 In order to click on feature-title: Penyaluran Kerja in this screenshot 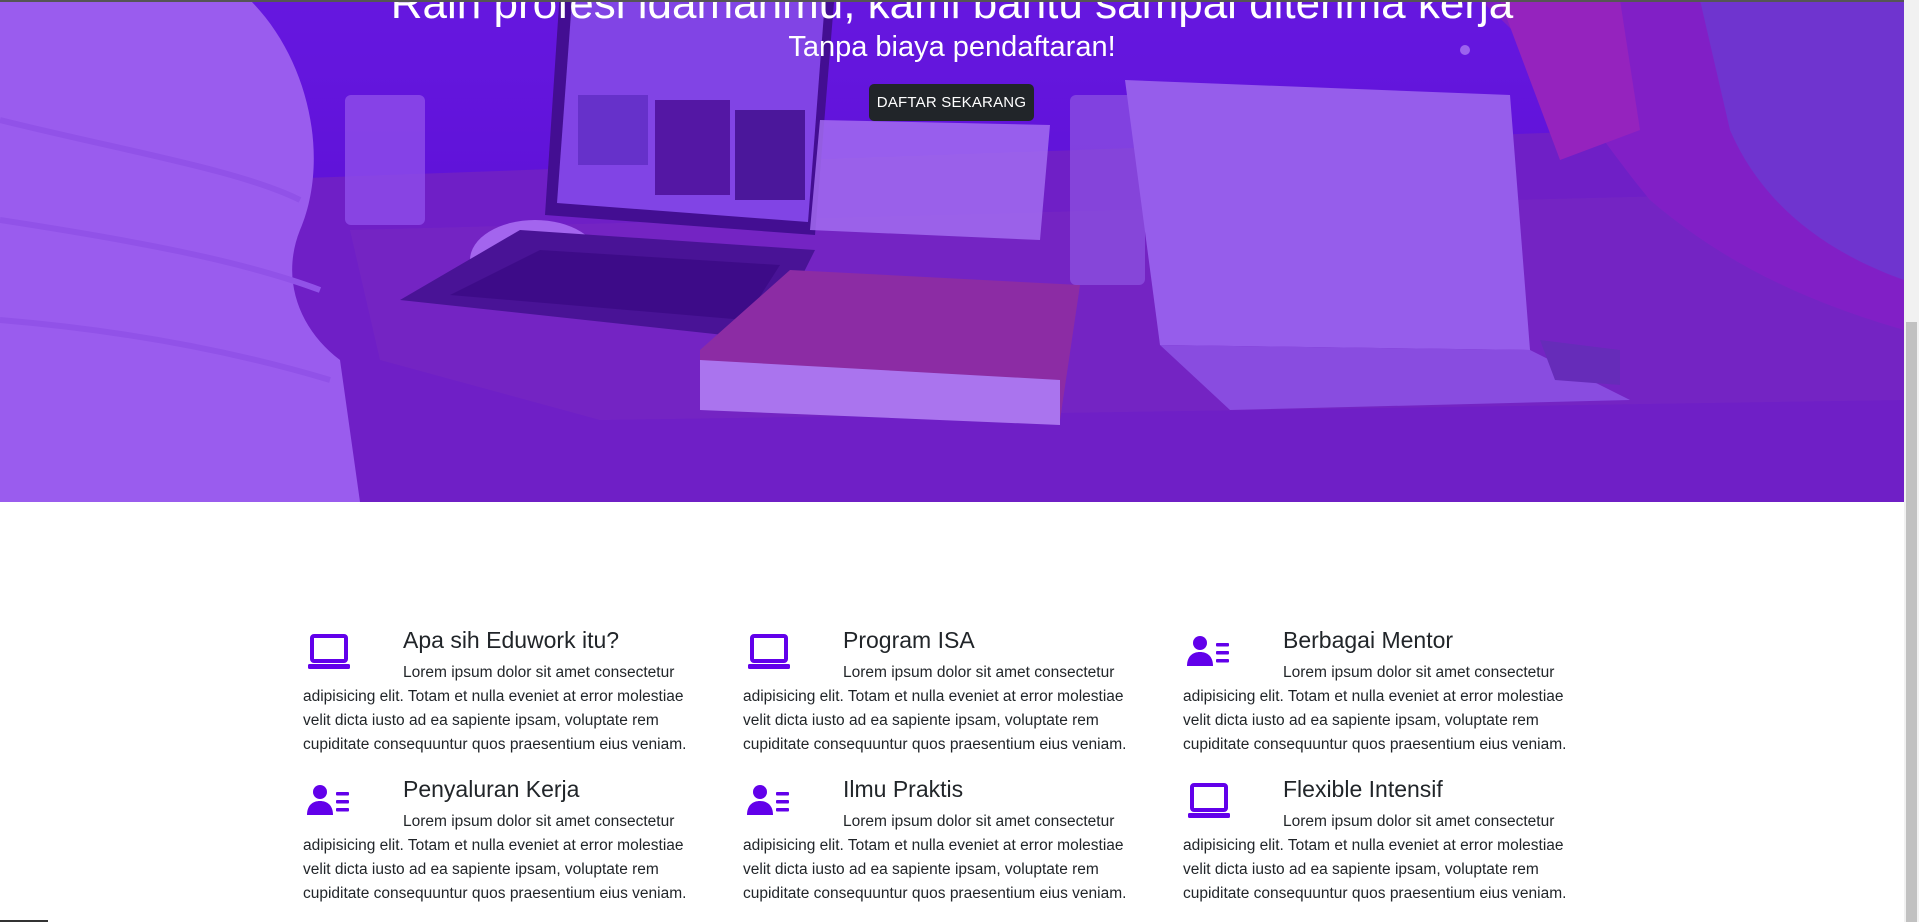, I will do `click(491, 789)`.